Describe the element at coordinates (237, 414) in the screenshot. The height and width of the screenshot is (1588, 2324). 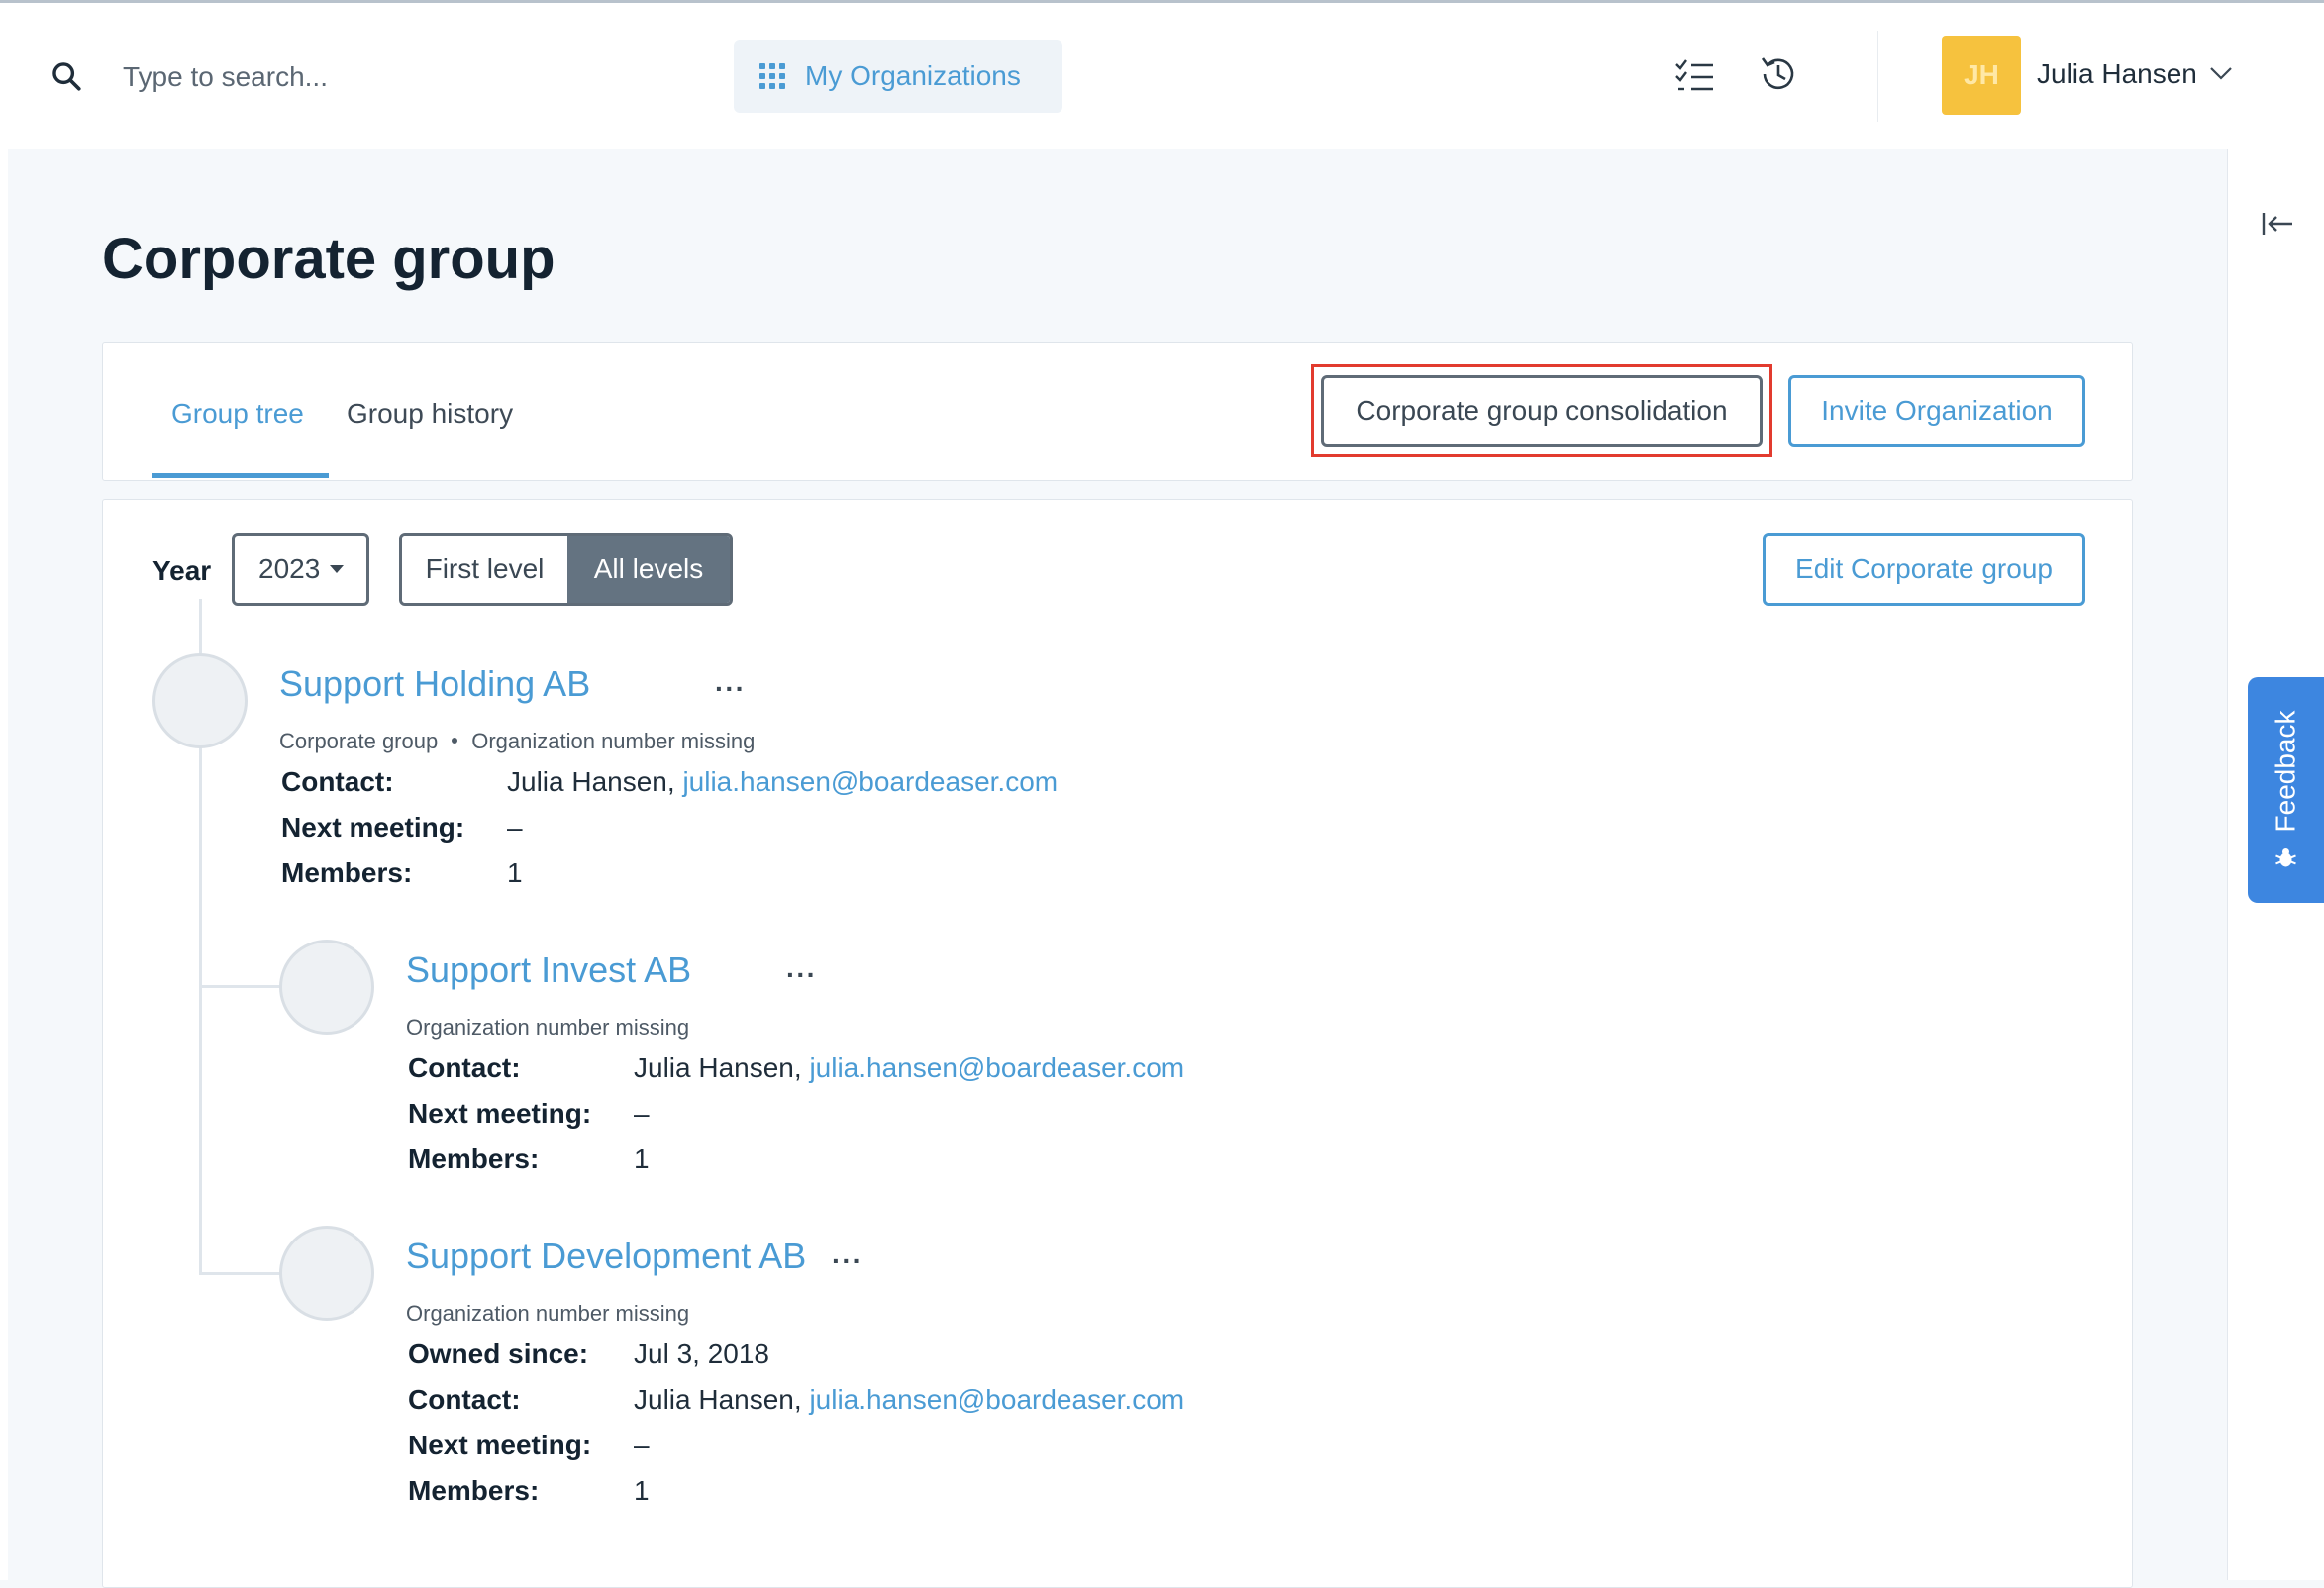
I see `tab-group-tree: Group tree` at that location.